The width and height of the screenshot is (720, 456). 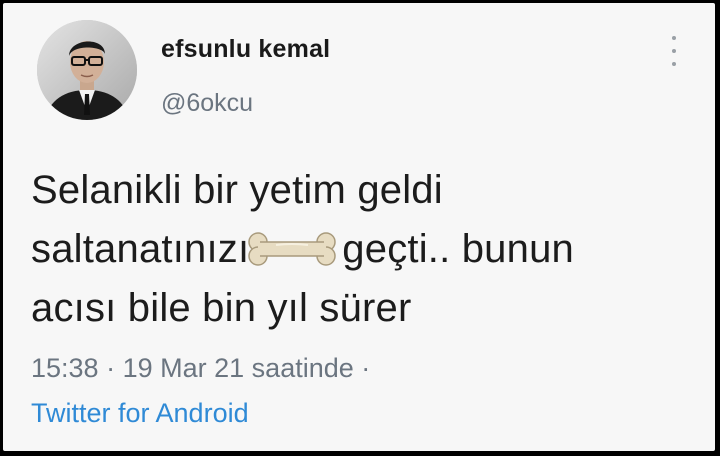 I want to click on bone-icon, so click(x=292, y=246).